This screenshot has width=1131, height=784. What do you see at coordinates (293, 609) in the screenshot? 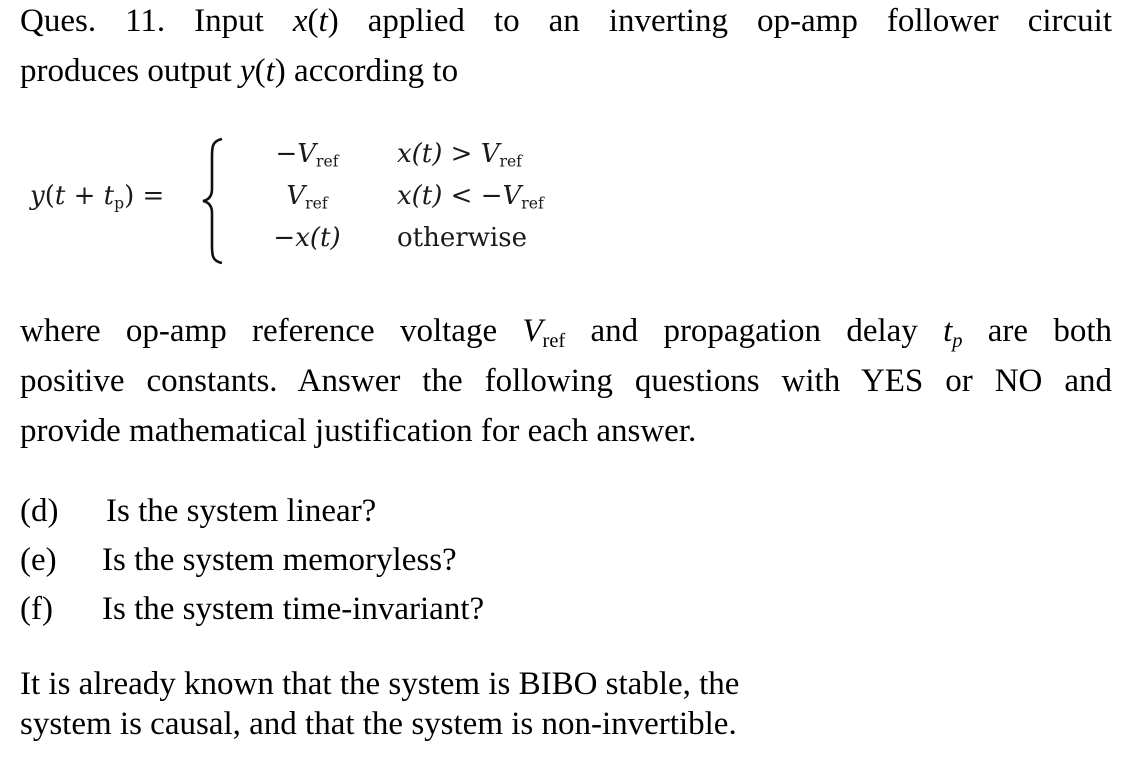
I see `sub-question-text: Is the system time-invariant?` at bounding box center [293, 609].